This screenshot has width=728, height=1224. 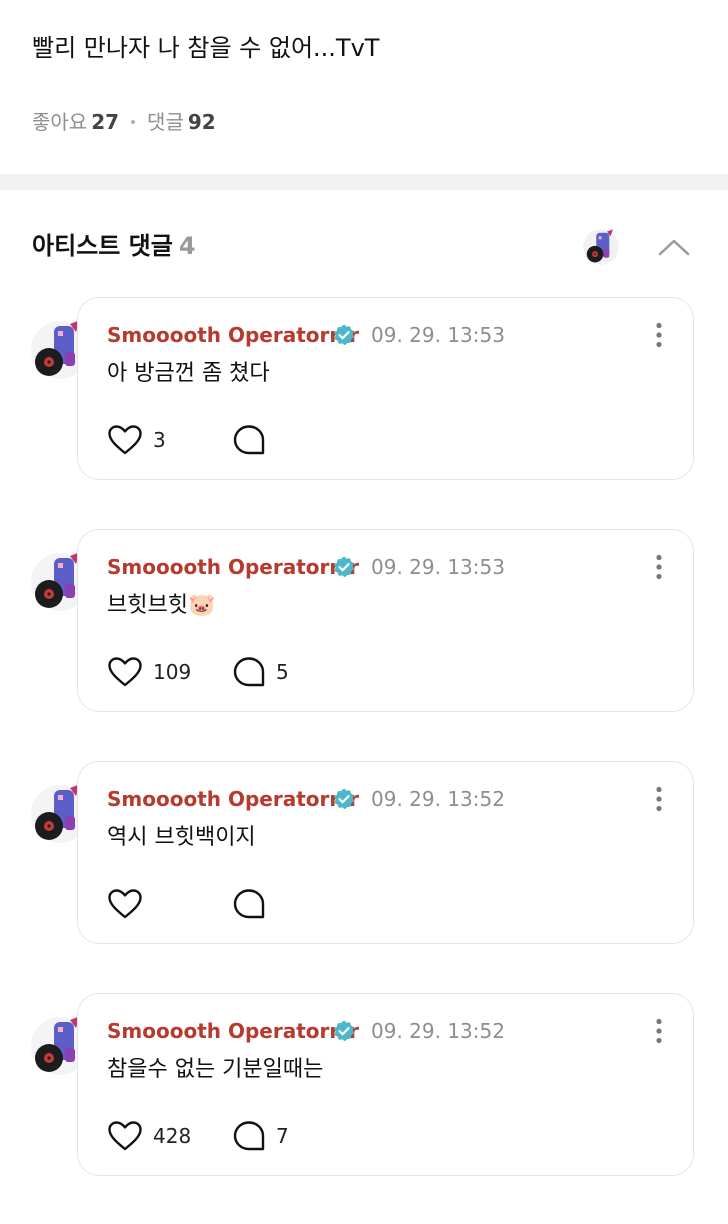 I want to click on like-count: 3, so click(x=159, y=440).